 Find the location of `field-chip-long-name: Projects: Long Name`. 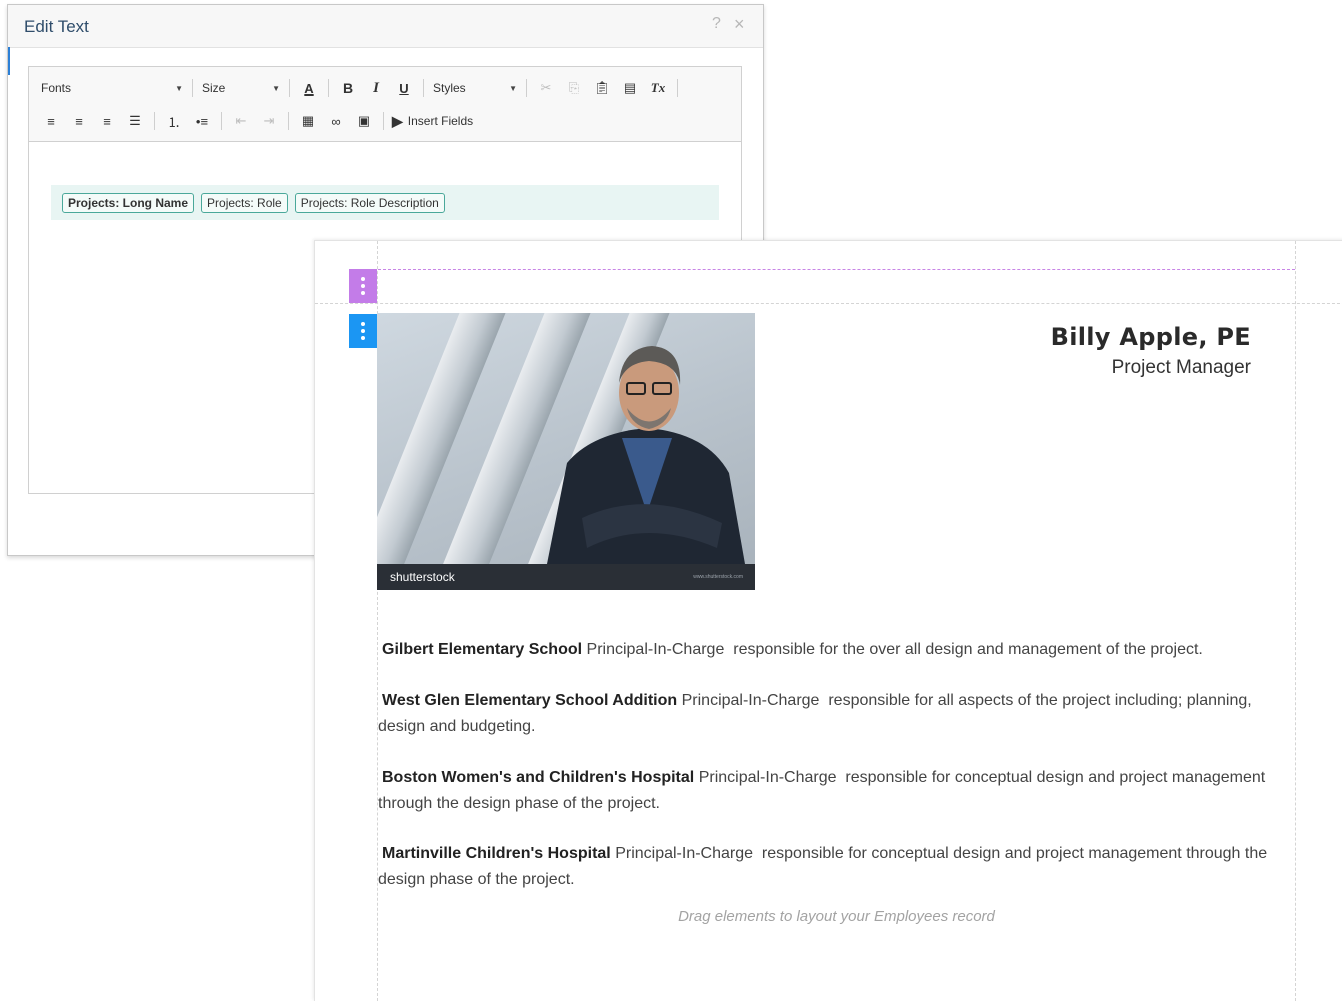

field-chip-long-name: Projects: Long Name is located at coordinates (128, 202).